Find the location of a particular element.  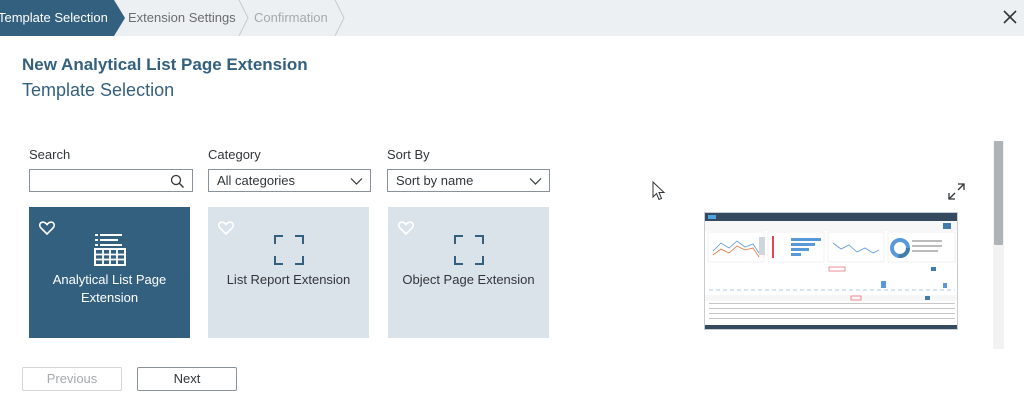

search-label: Search is located at coordinates (50, 154).